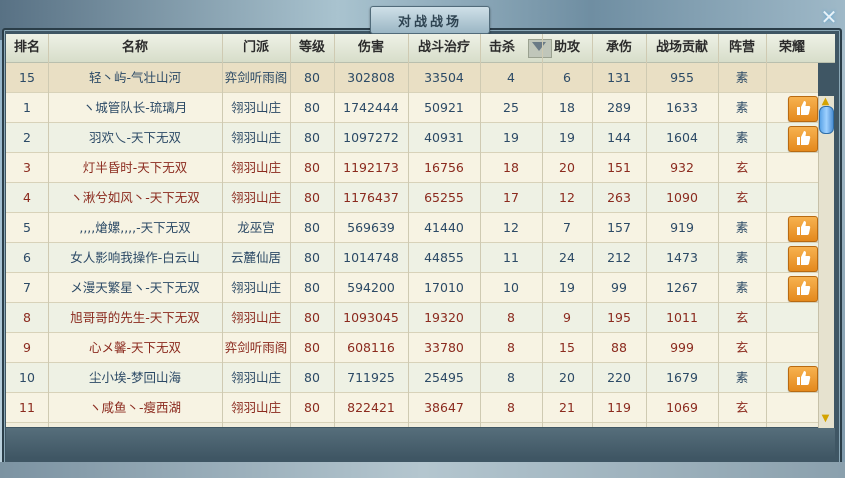 Image resolution: width=845 pixels, height=478 pixels. Describe the element at coordinates (511, 167) in the screenshot. I see `cell-kills: 18` at that location.